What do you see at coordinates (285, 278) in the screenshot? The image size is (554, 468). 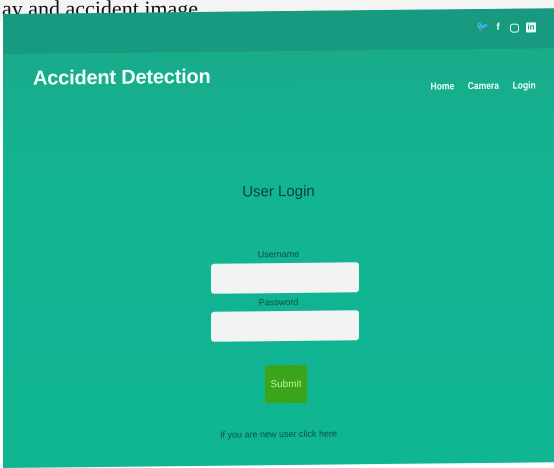 I see `username-field` at bounding box center [285, 278].